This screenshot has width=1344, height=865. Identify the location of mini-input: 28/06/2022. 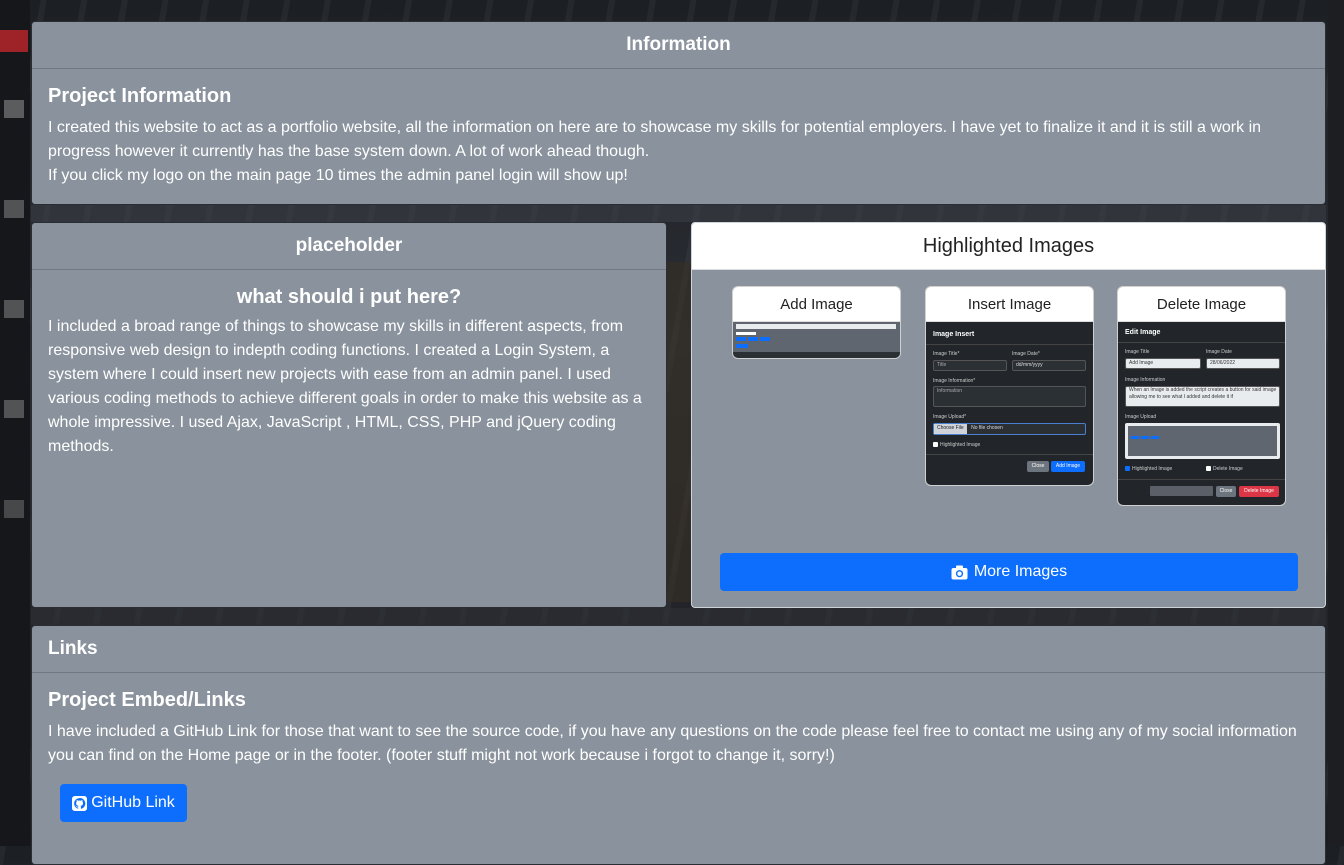
(1243, 363).